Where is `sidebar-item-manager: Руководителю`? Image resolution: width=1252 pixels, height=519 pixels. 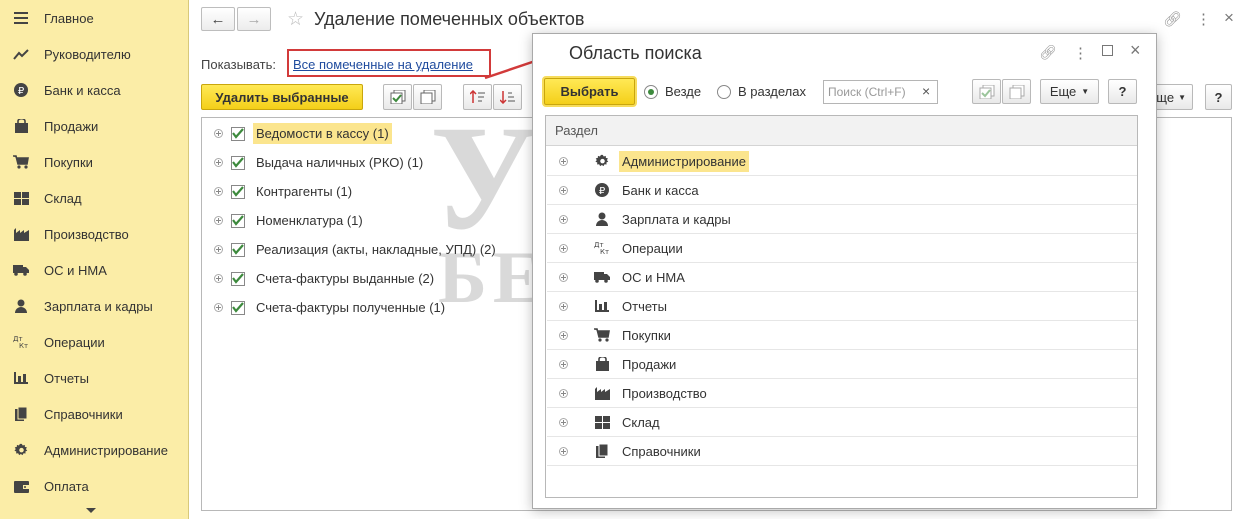
sidebar-item-manager: Руководителю is located at coordinates (94, 54).